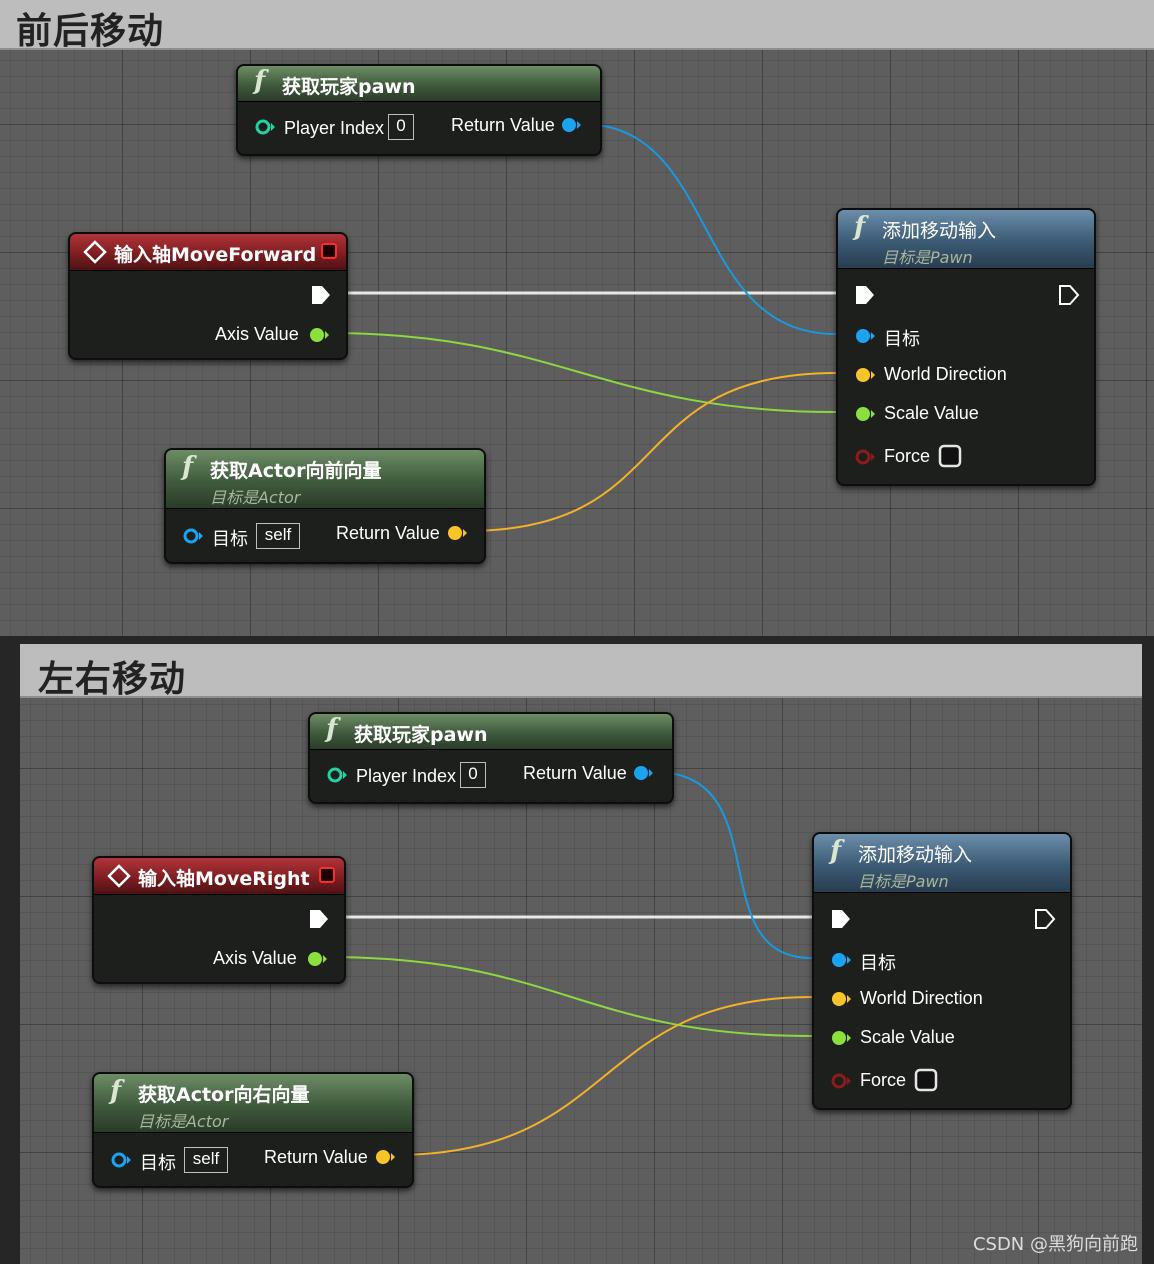 This screenshot has height=1264, width=1154. What do you see at coordinates (1055, 1244) in the screenshot?
I see `watermark: CSDN @黑狗向前跑` at bounding box center [1055, 1244].